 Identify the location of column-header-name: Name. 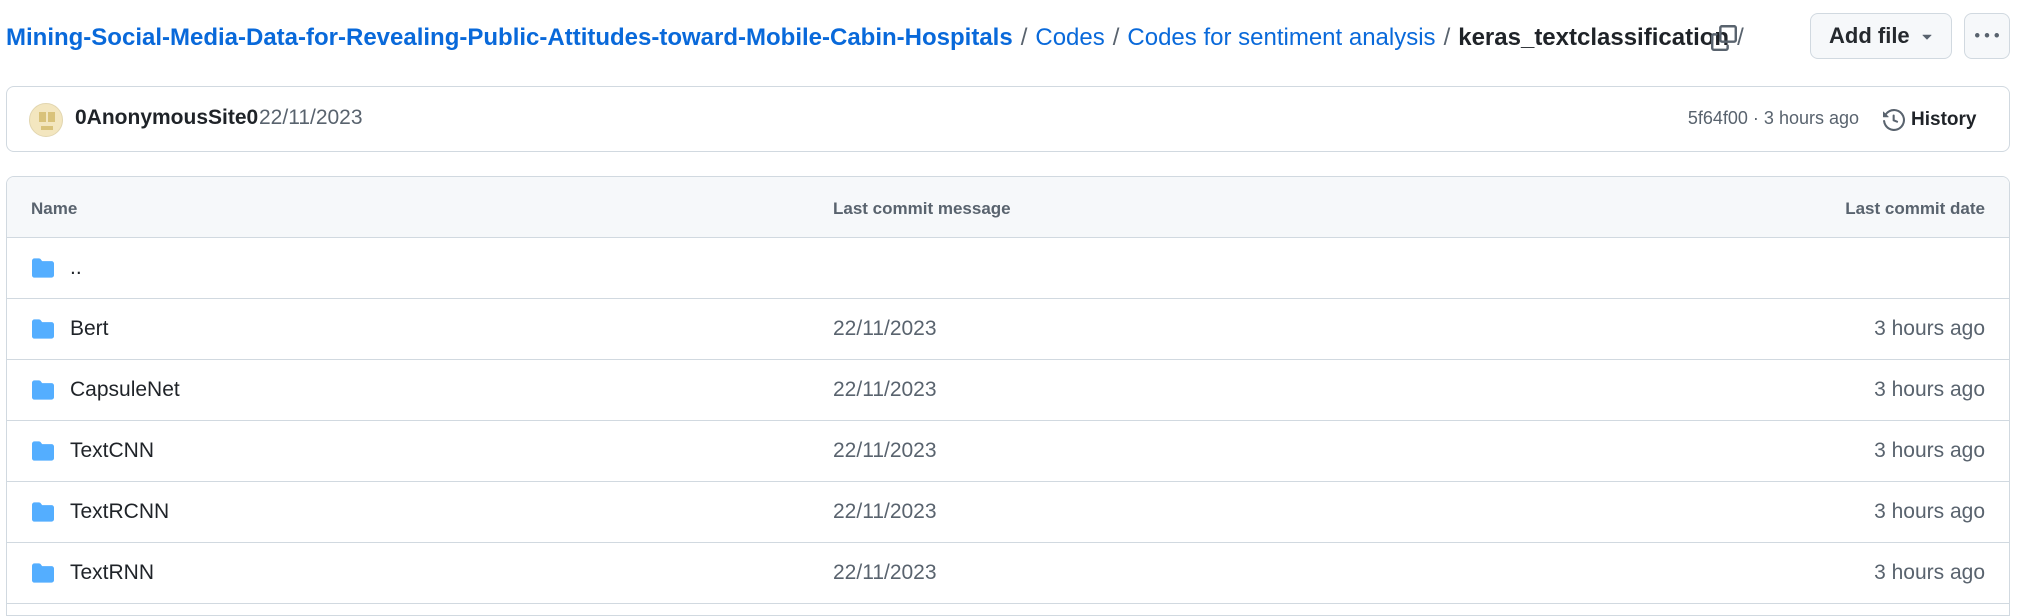
(54, 208).